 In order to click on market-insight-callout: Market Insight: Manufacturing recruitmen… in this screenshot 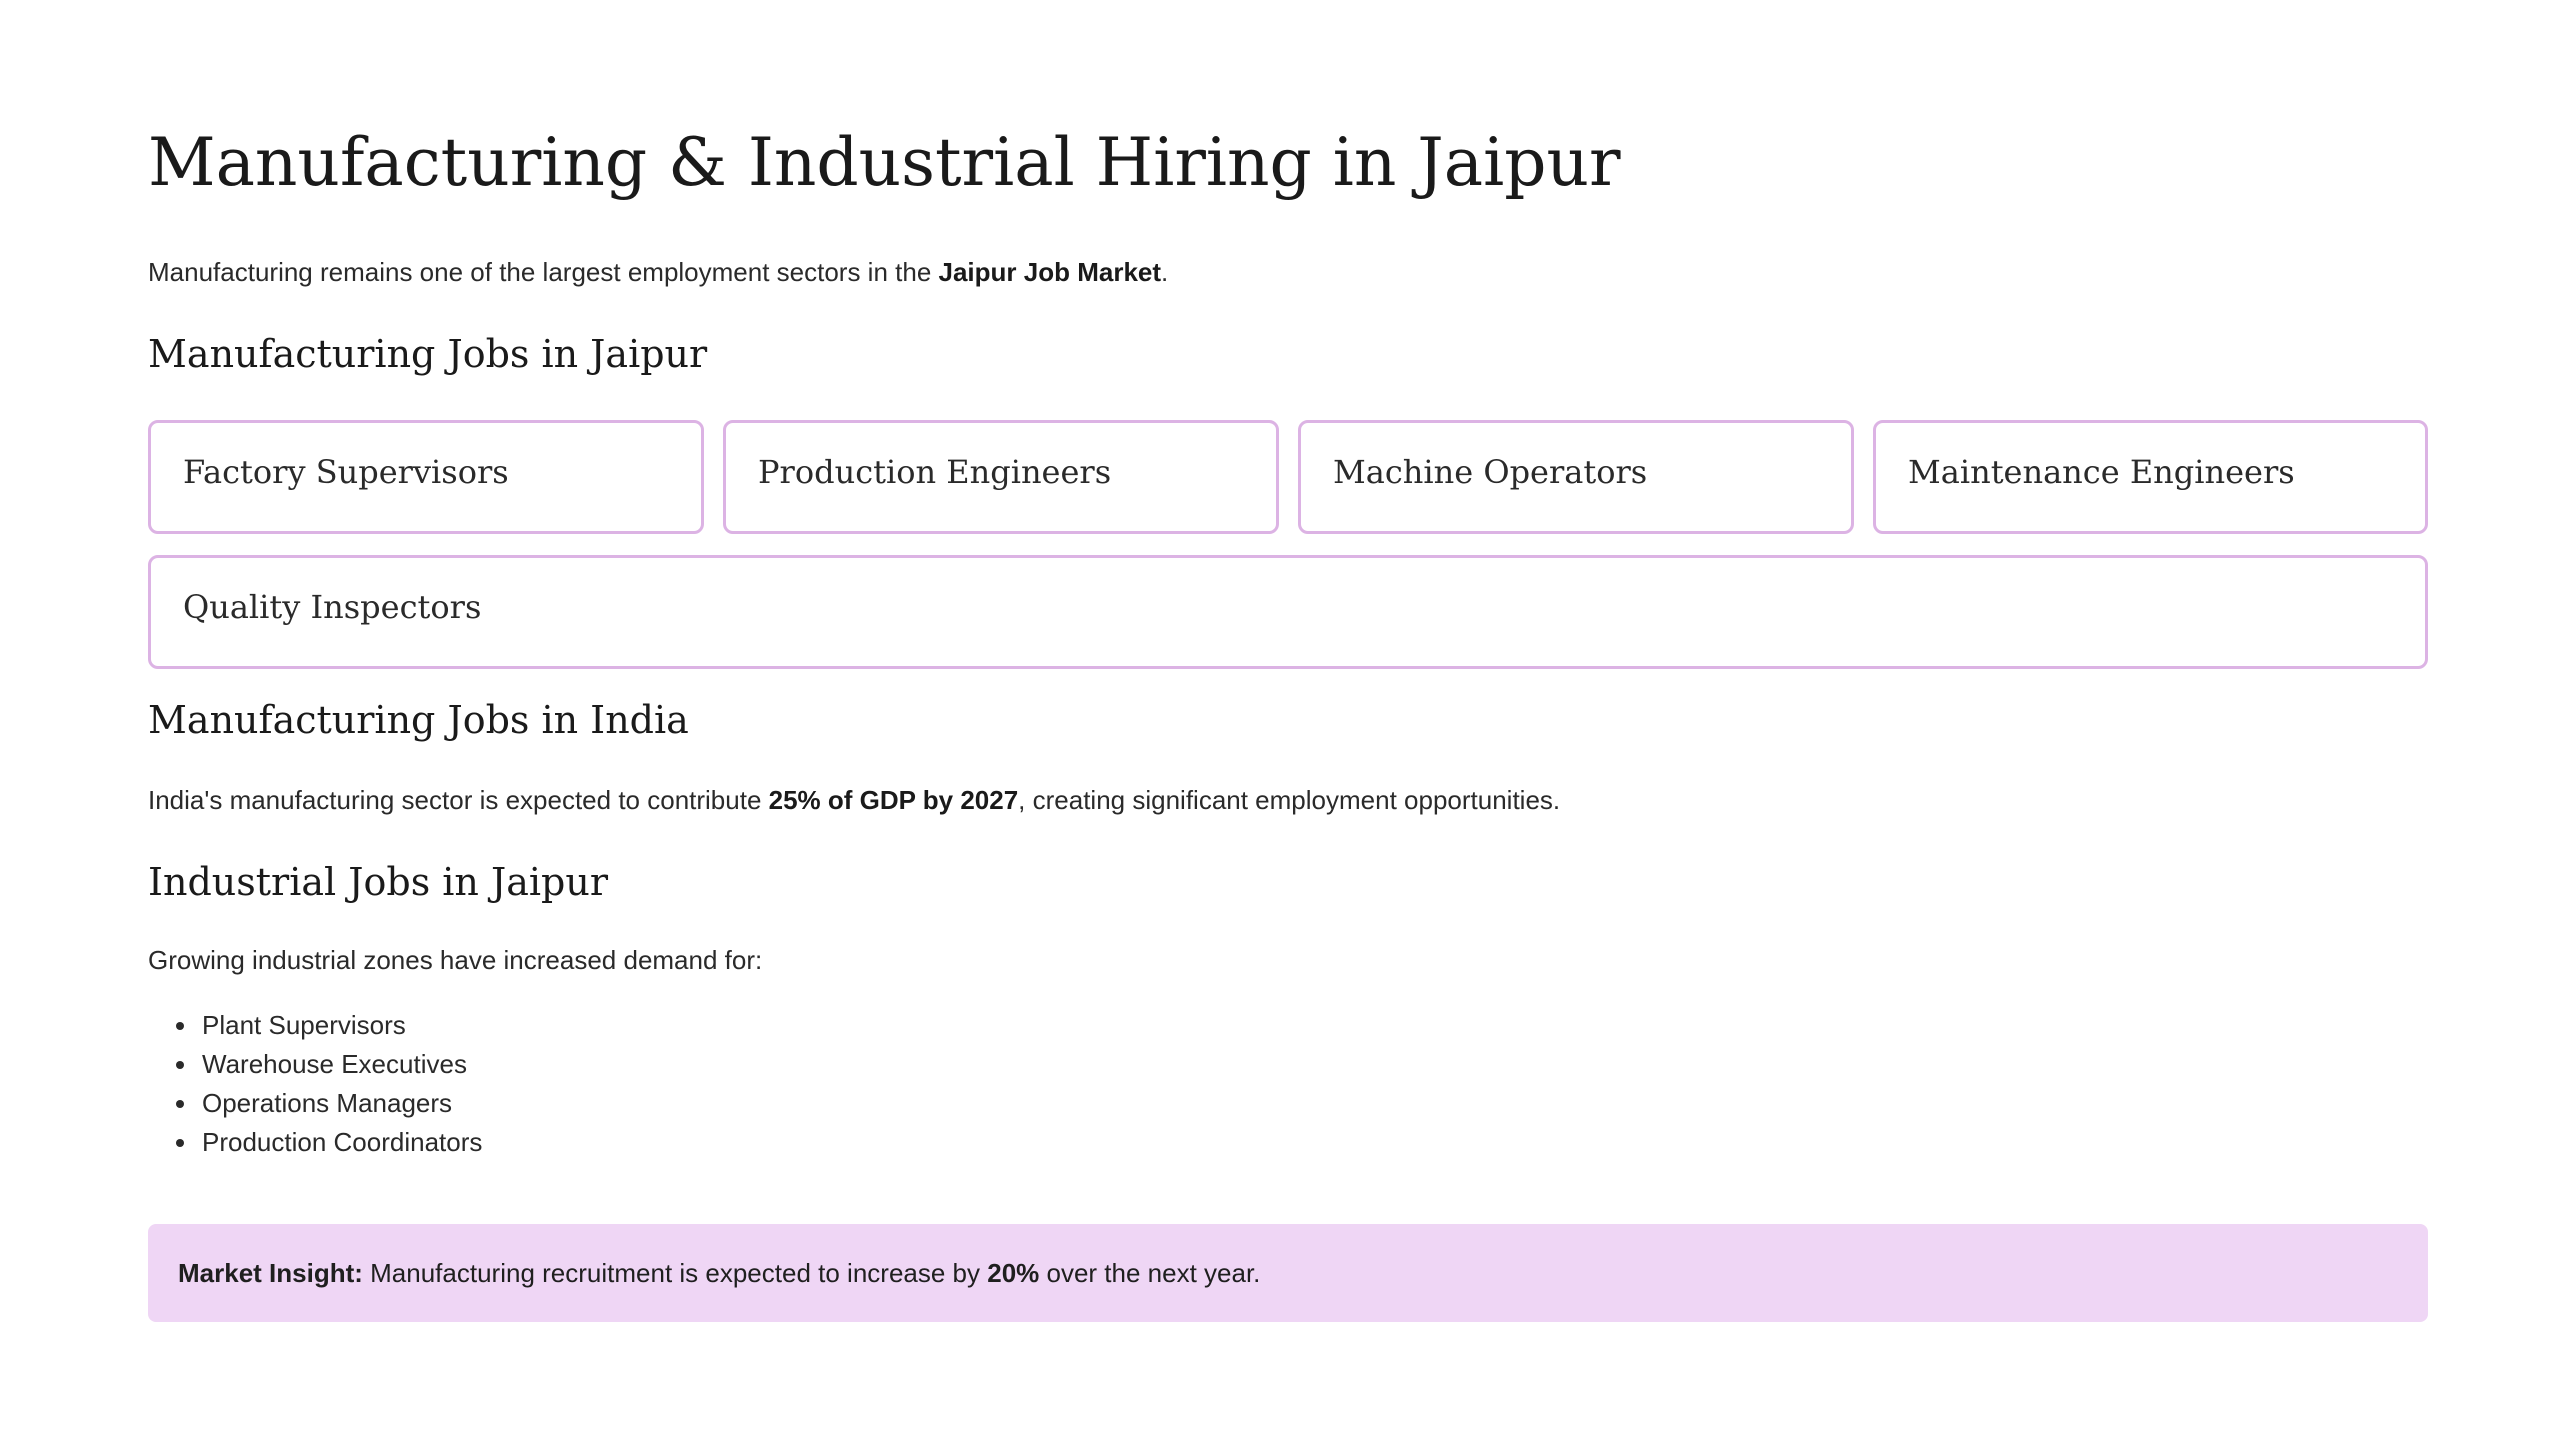, I will do `click(1288, 1273)`.